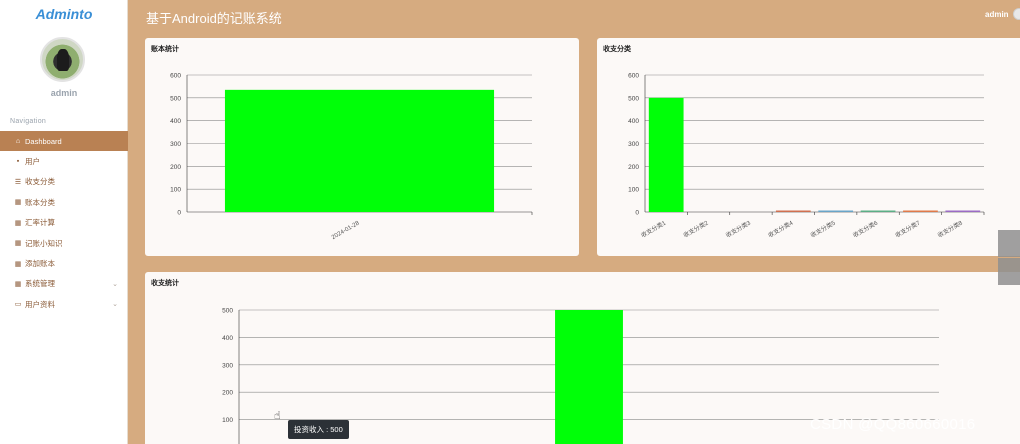 This screenshot has height=444, width=1020. Describe the element at coordinates (893, 424) in the screenshot. I see `watermark: CSDN @QQ860660016` at that location.